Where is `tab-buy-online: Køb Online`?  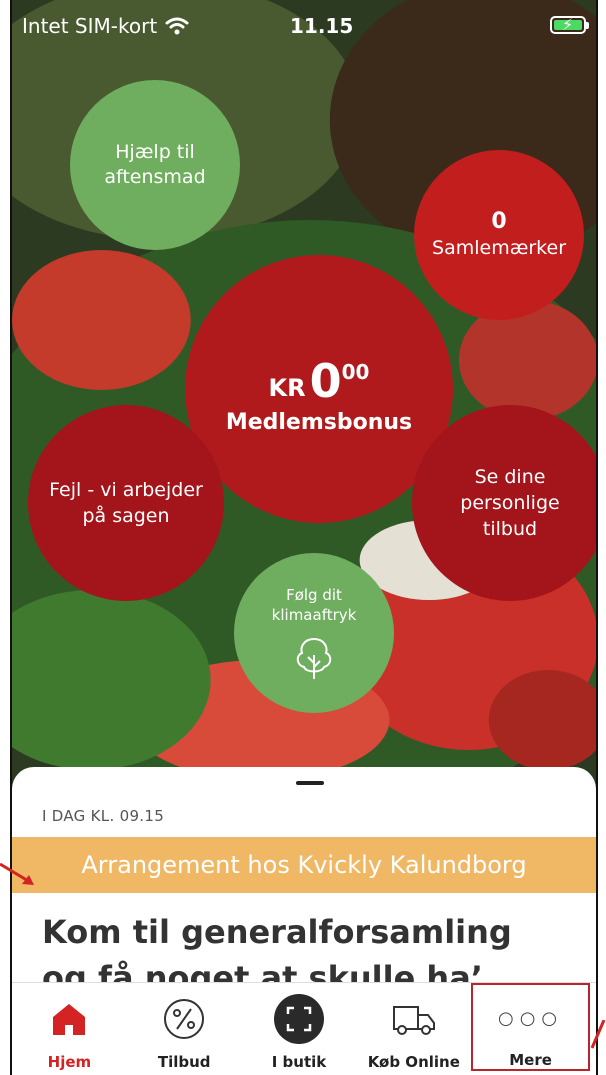 tab-buy-online: Køb Online is located at coordinates (413, 1029).